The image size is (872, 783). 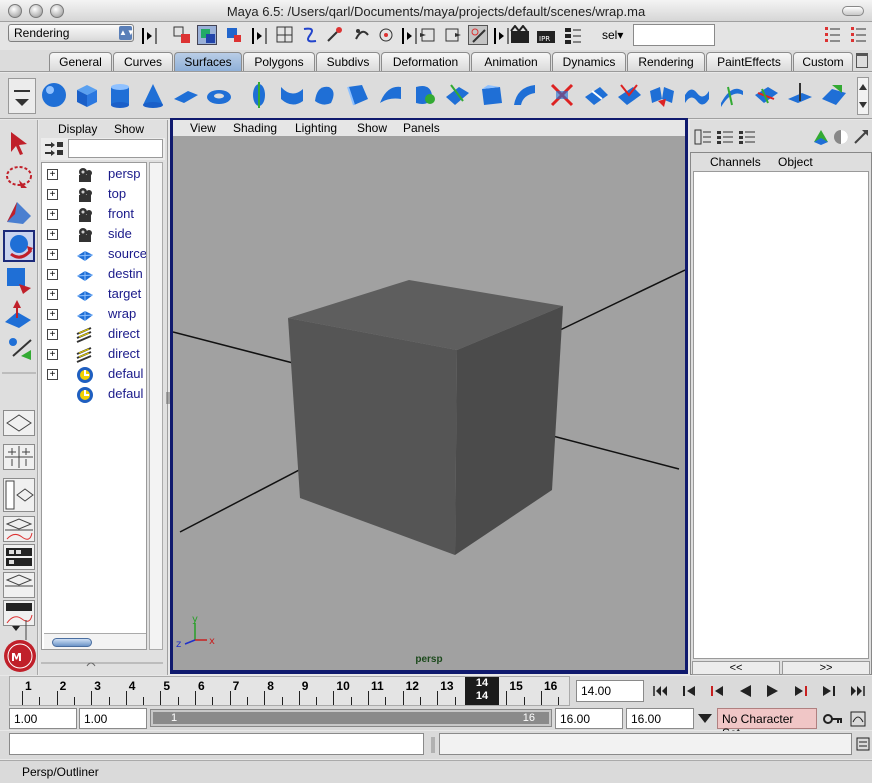 I want to click on outliner-filter-field, so click(x=115, y=148).